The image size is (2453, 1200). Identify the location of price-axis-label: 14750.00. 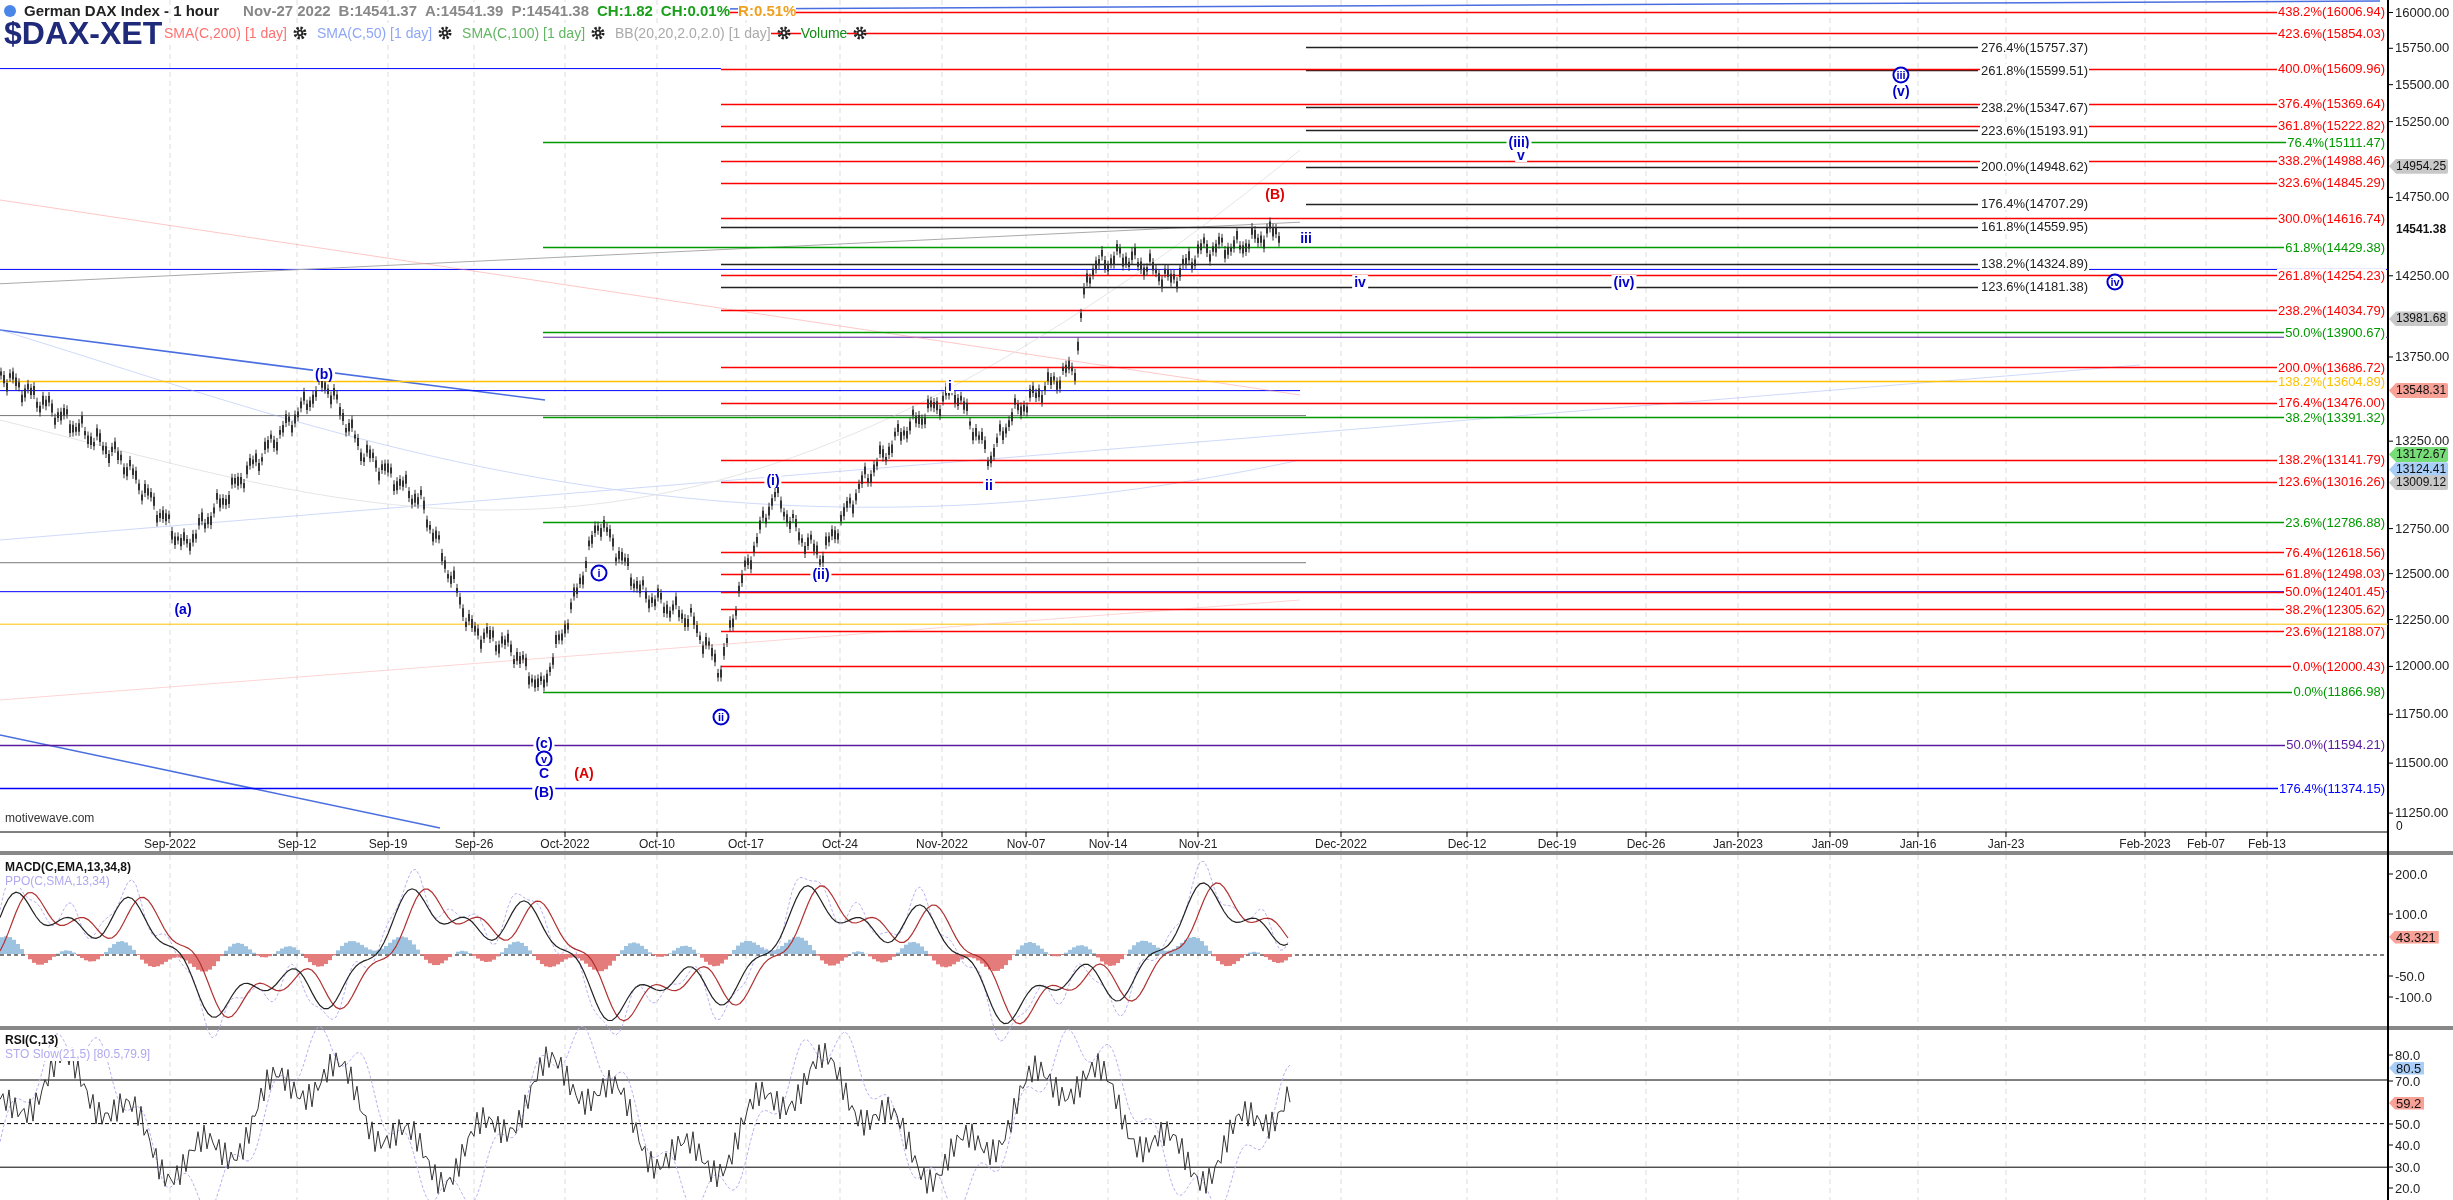
(2422, 197).